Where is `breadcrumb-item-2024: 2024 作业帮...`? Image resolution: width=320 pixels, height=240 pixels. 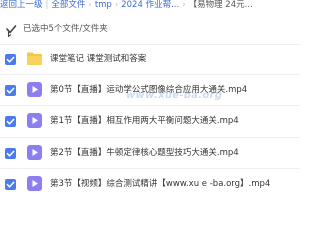
breadcrumb-item-2024: 2024 作业帮... is located at coordinates (150, 5).